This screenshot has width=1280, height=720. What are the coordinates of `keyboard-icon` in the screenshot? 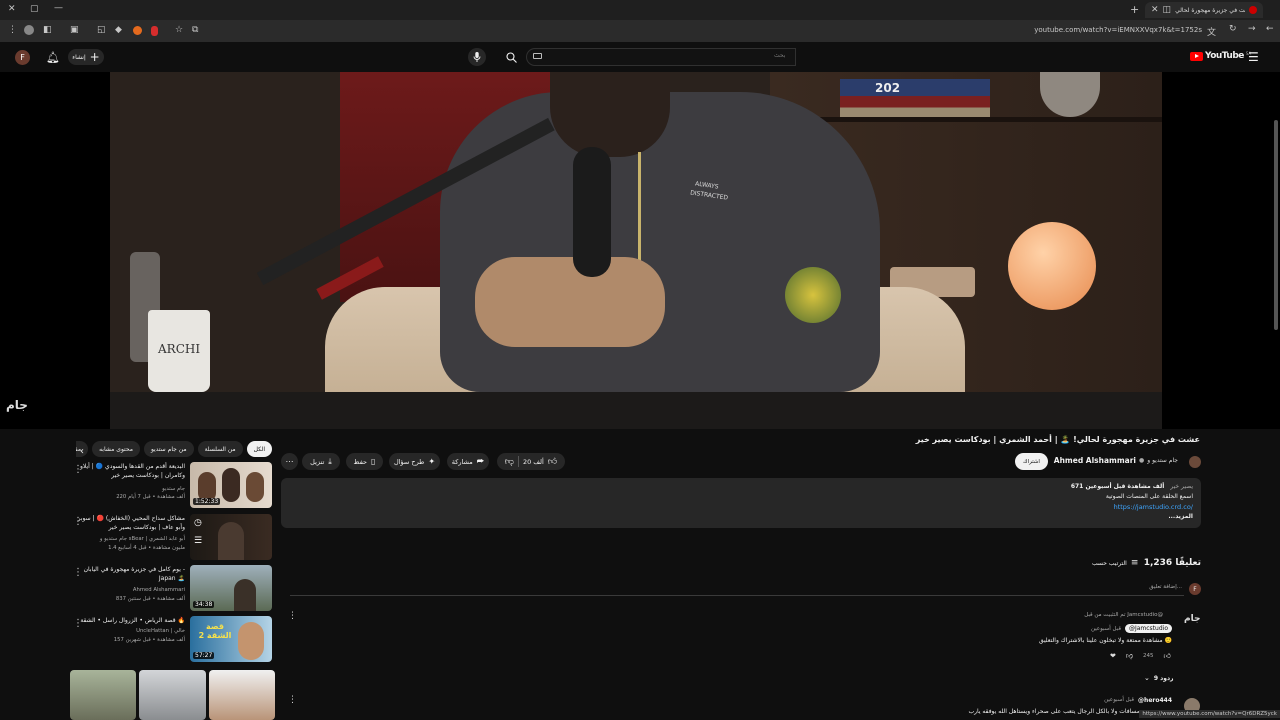 It's located at (537, 56).